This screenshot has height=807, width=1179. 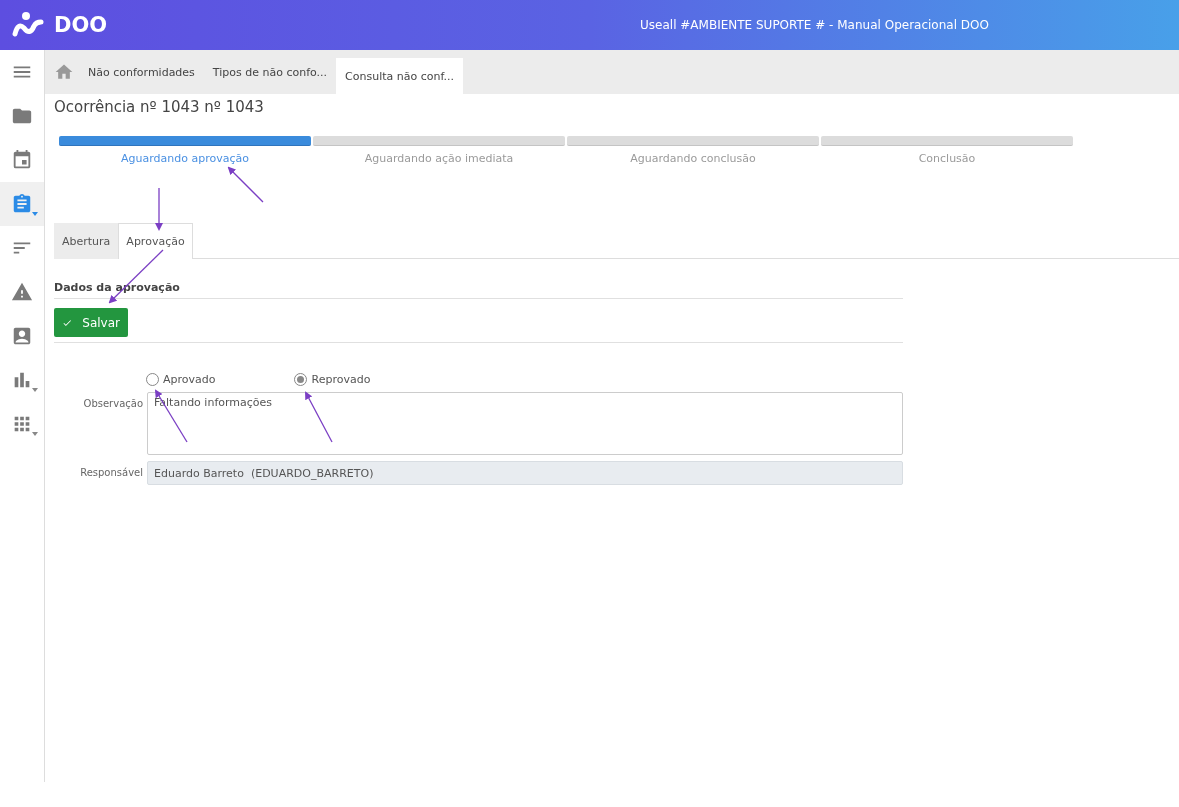 I want to click on logo-icon, so click(x=28, y=25).